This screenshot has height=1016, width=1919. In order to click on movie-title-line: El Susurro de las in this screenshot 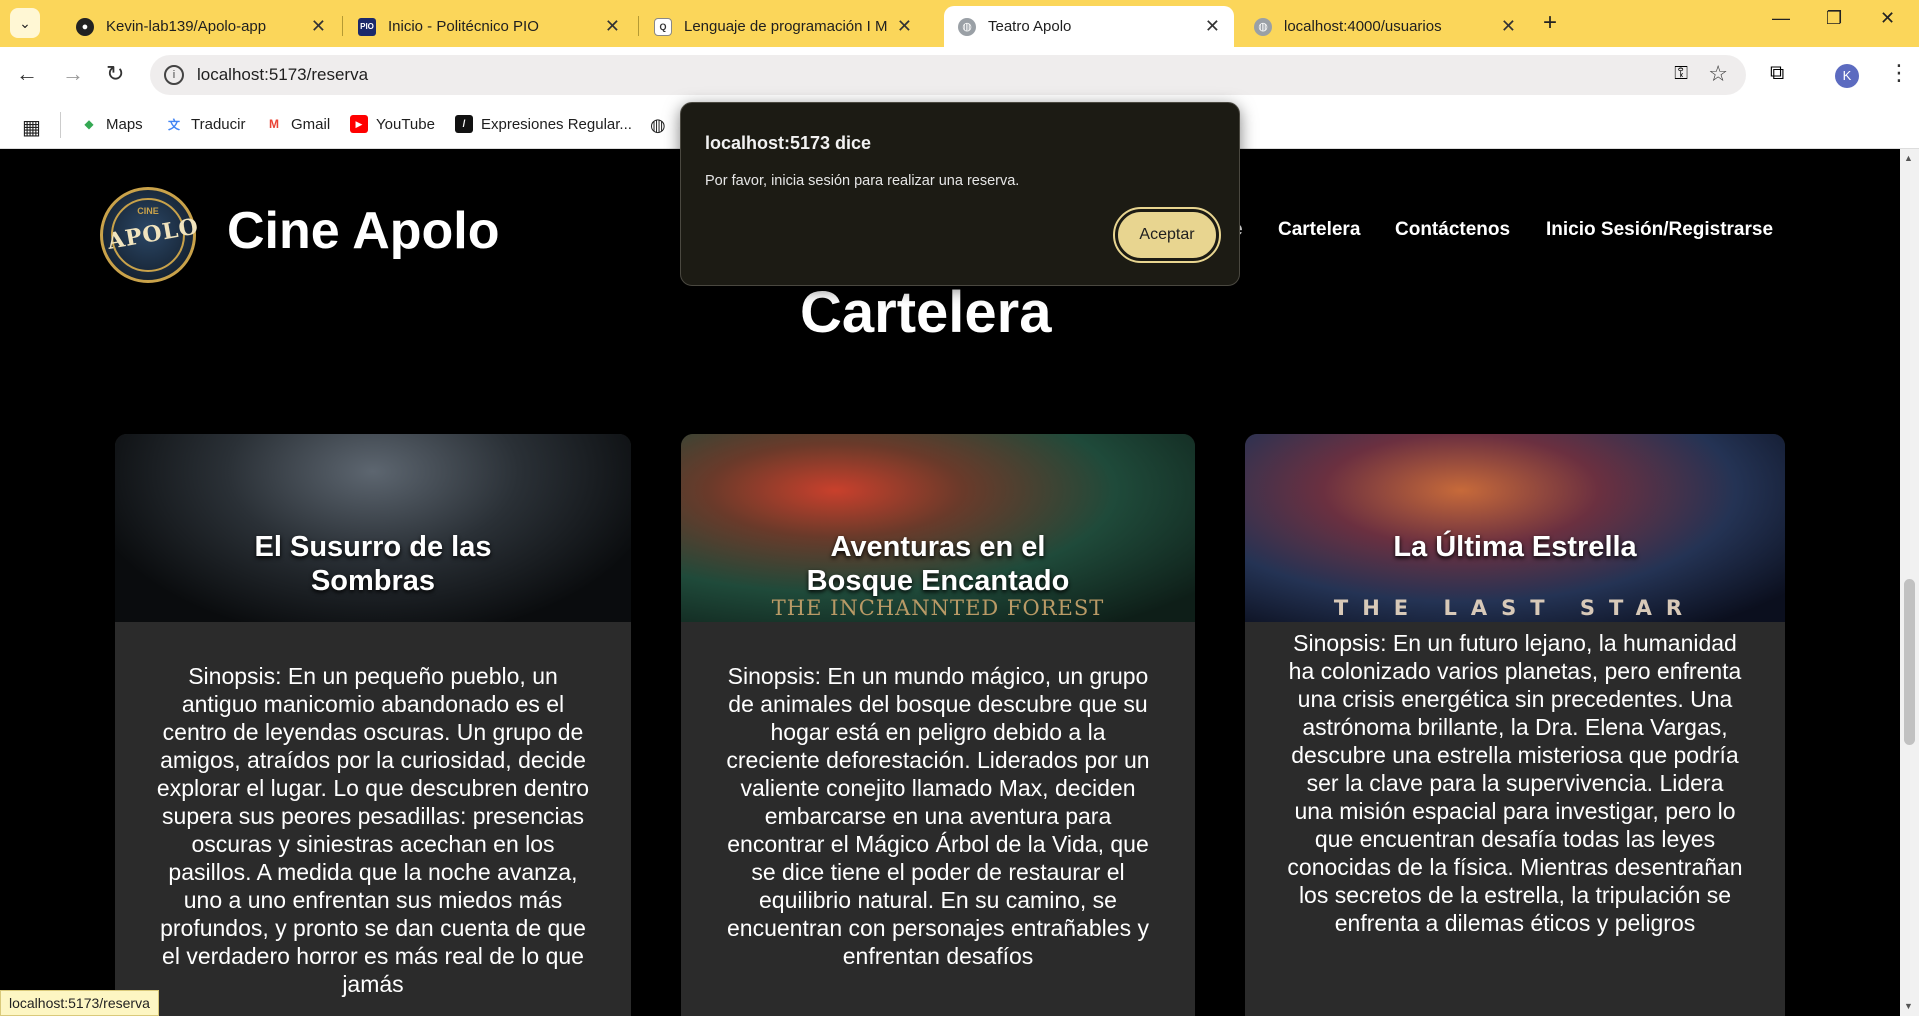, I will do `click(373, 547)`.